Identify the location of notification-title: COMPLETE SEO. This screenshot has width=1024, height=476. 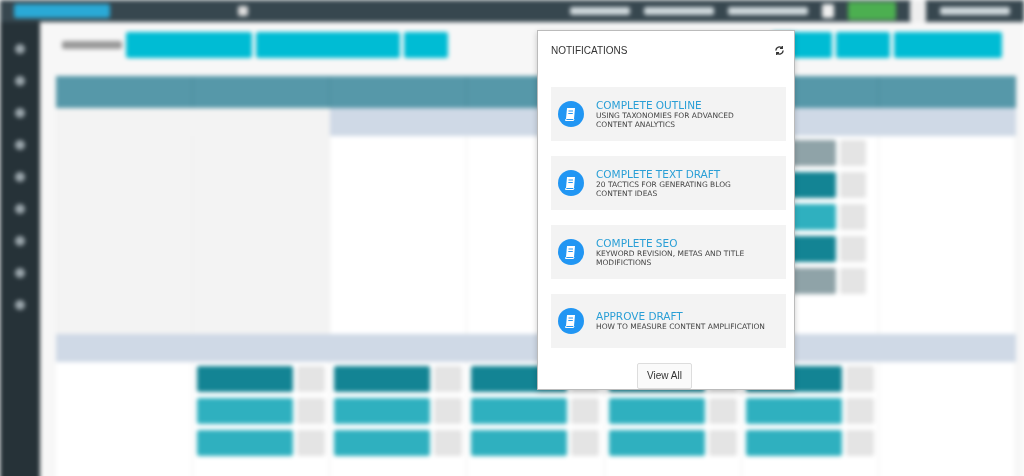
(637, 242).